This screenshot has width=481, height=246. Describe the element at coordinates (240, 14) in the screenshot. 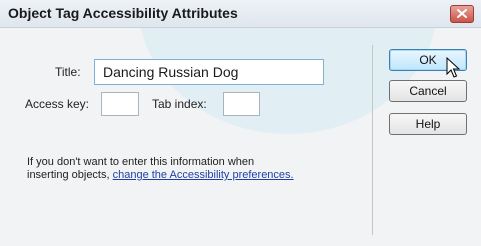

I see `title-bar: Object Tag Accessibility Attributes` at that location.